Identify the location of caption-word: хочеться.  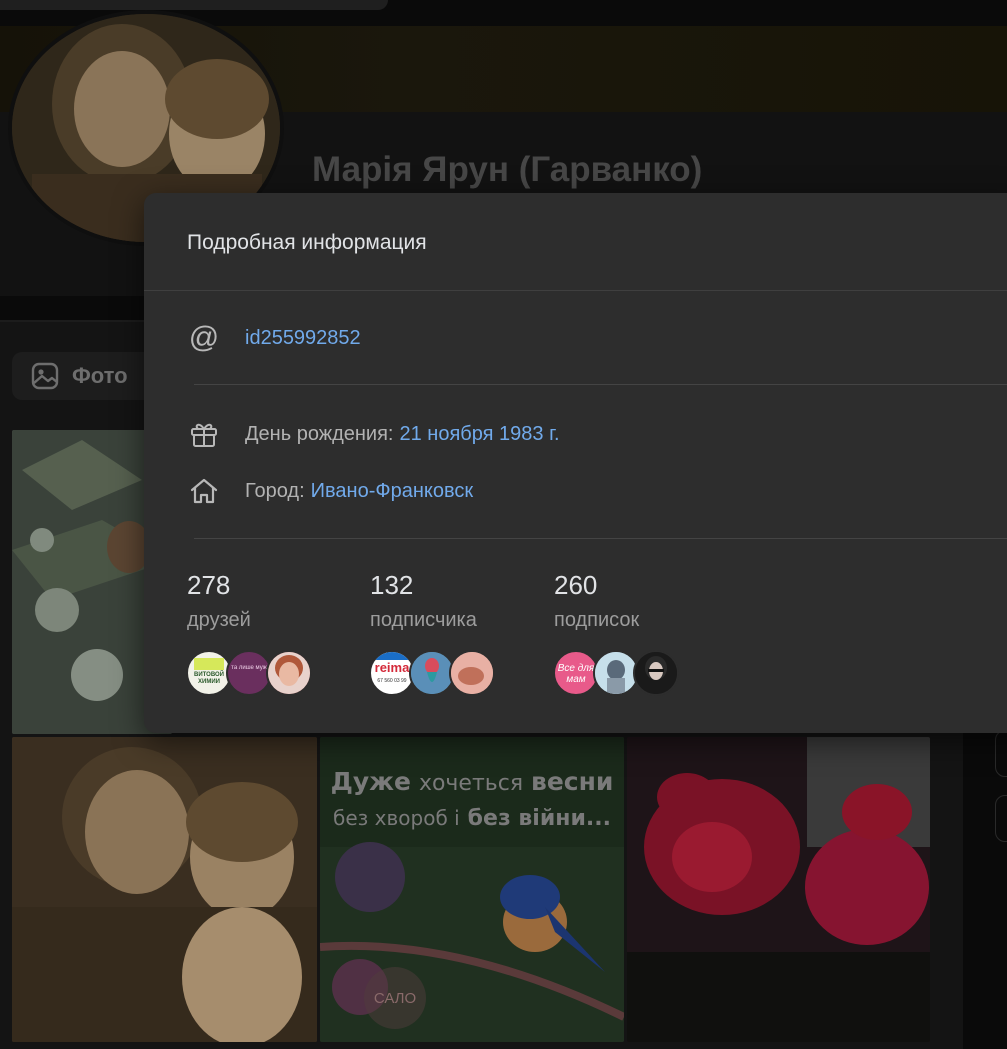
(471, 783).